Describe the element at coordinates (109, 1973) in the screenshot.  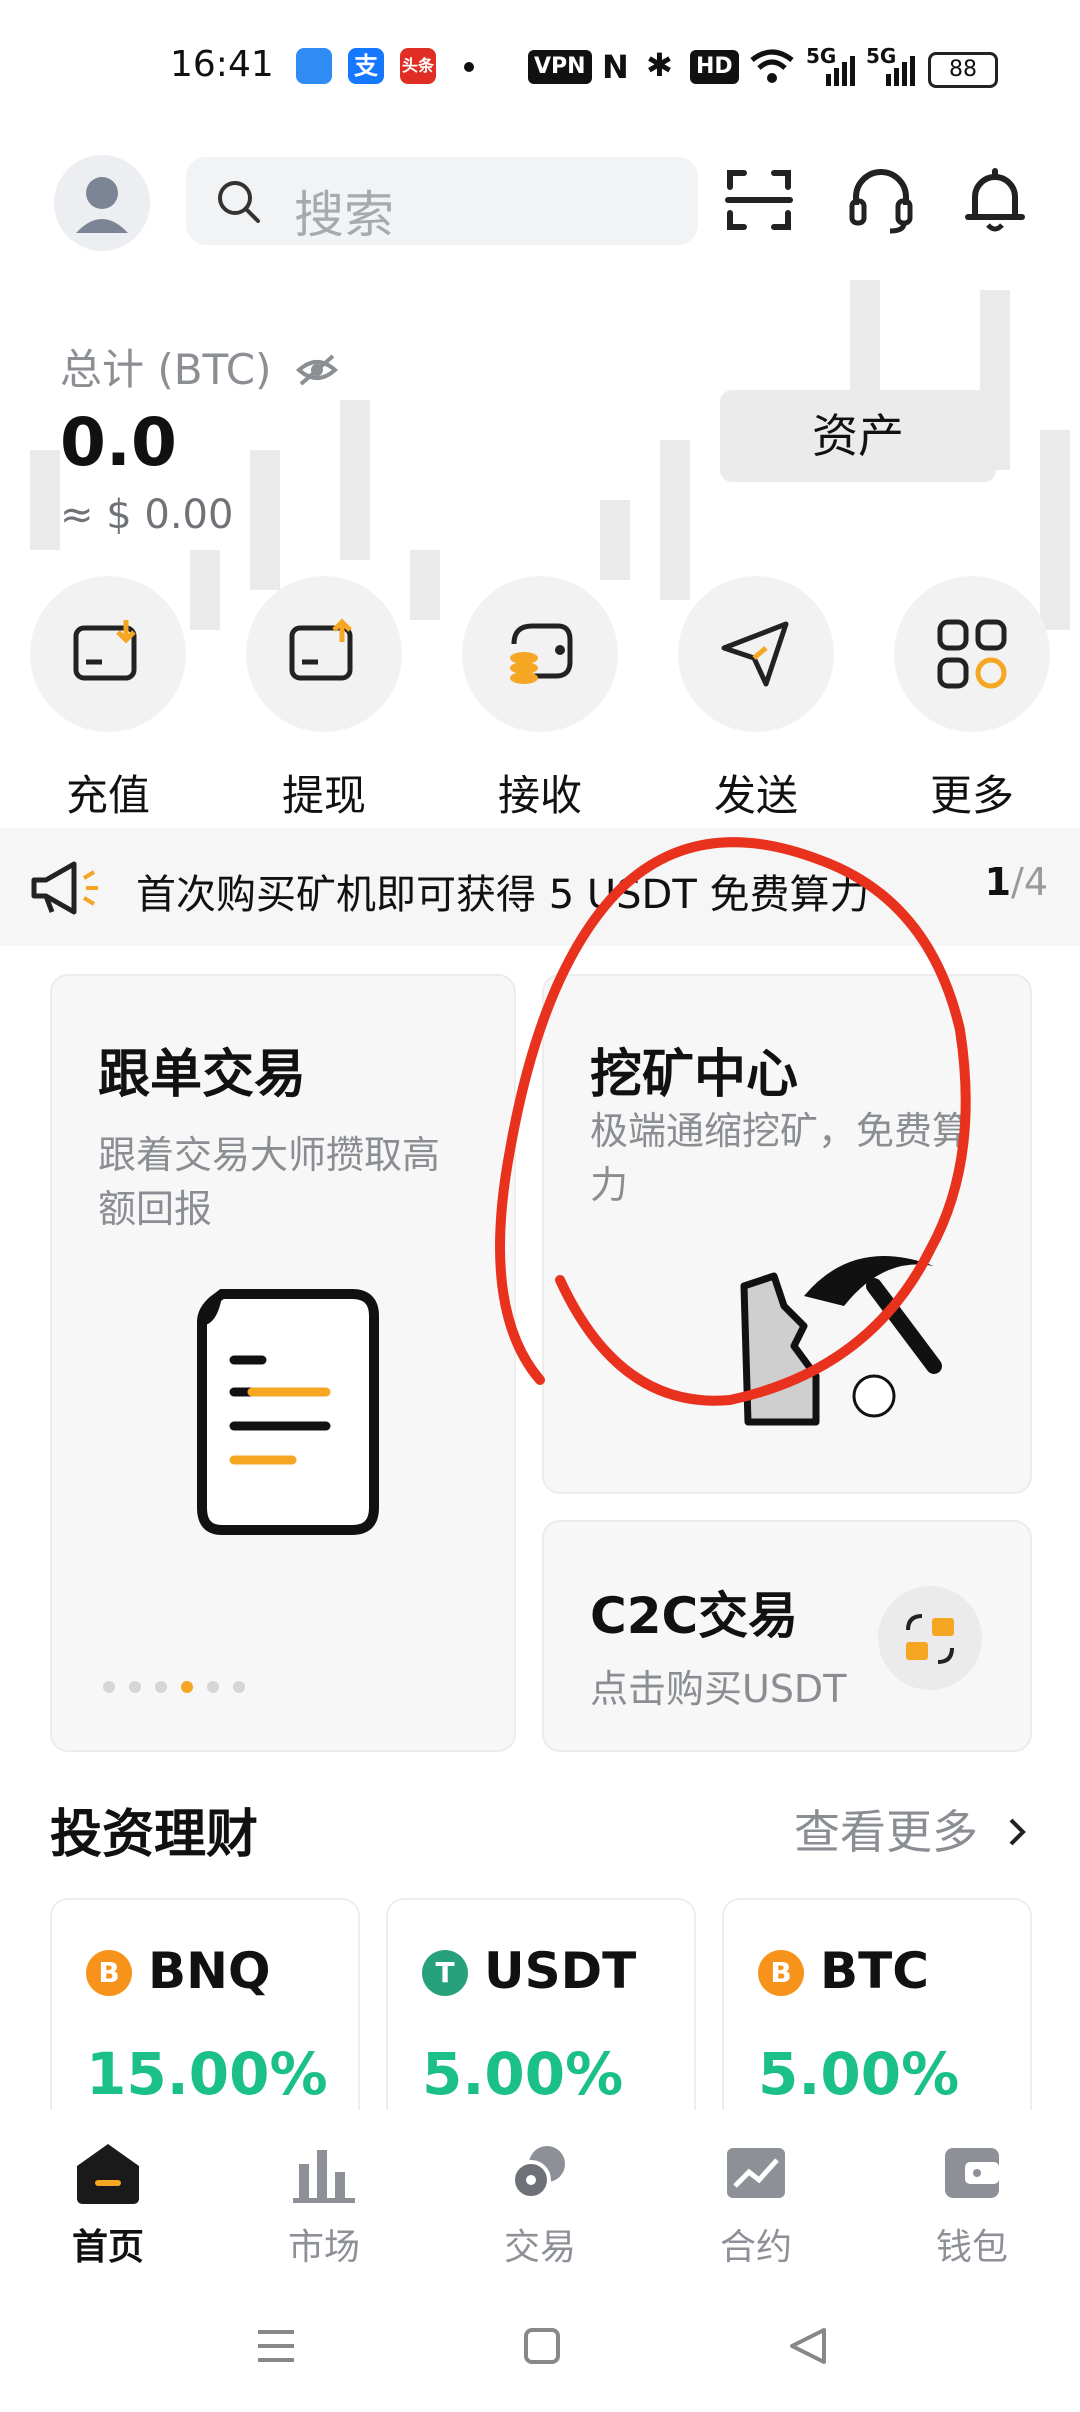
I see `bnq-coin-icon: B` at that location.